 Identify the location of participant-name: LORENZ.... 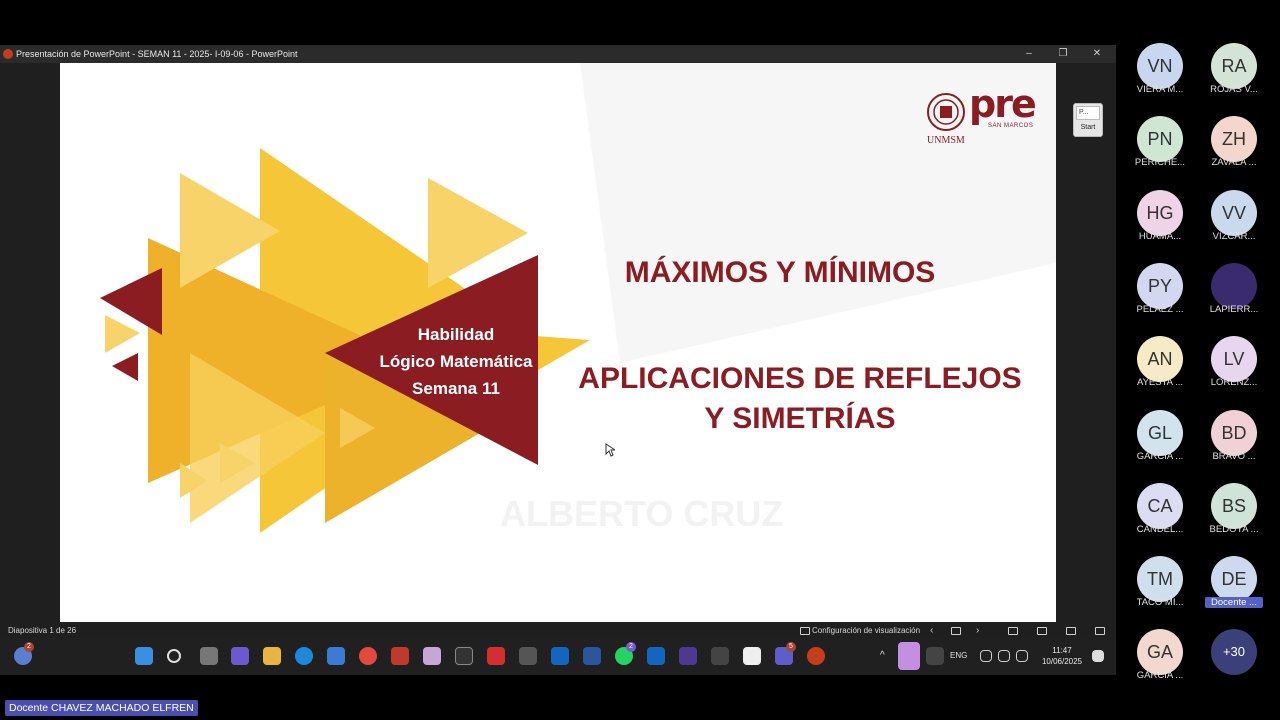
(1234, 383).